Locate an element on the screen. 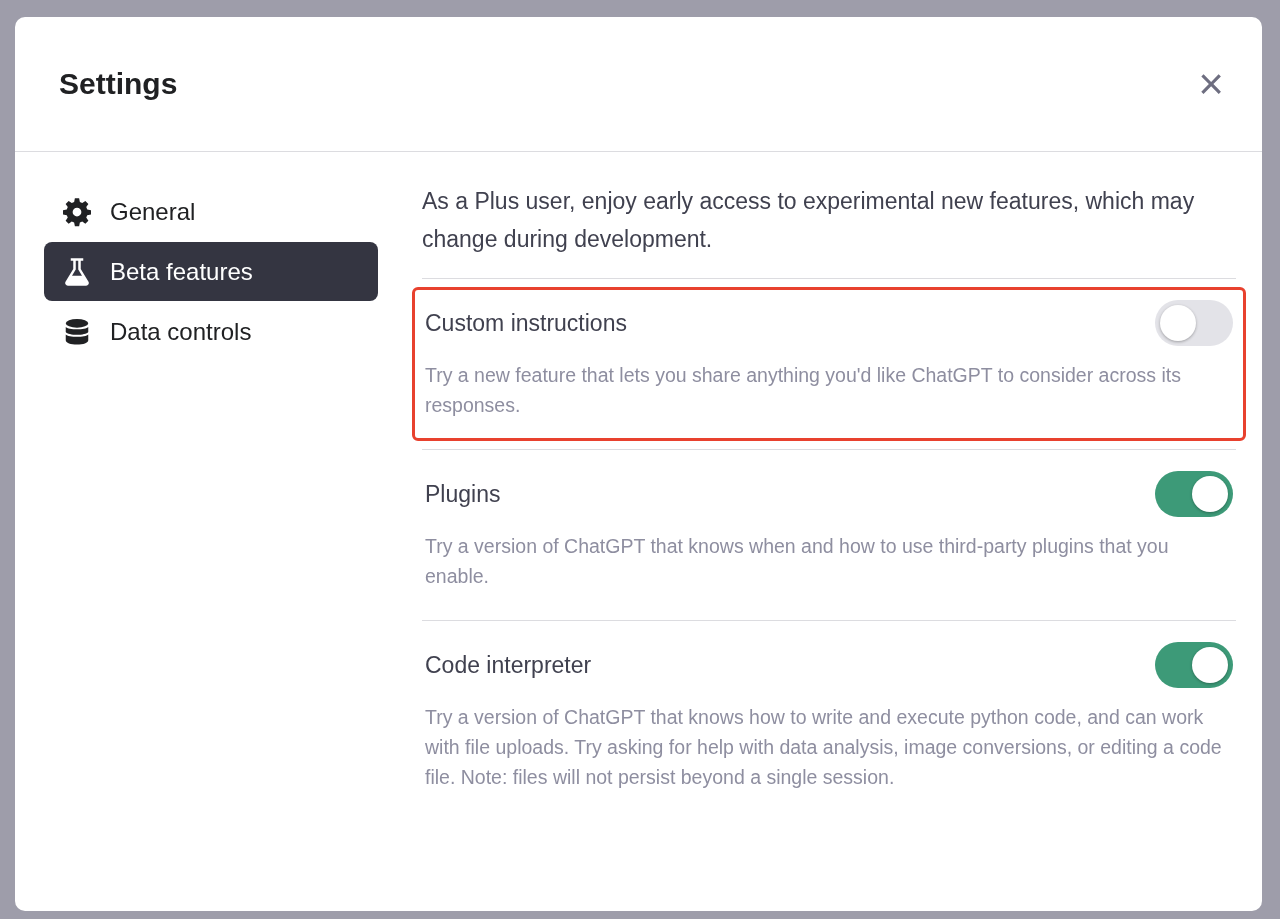  feature-title: Custom instructions is located at coordinates (526, 323).